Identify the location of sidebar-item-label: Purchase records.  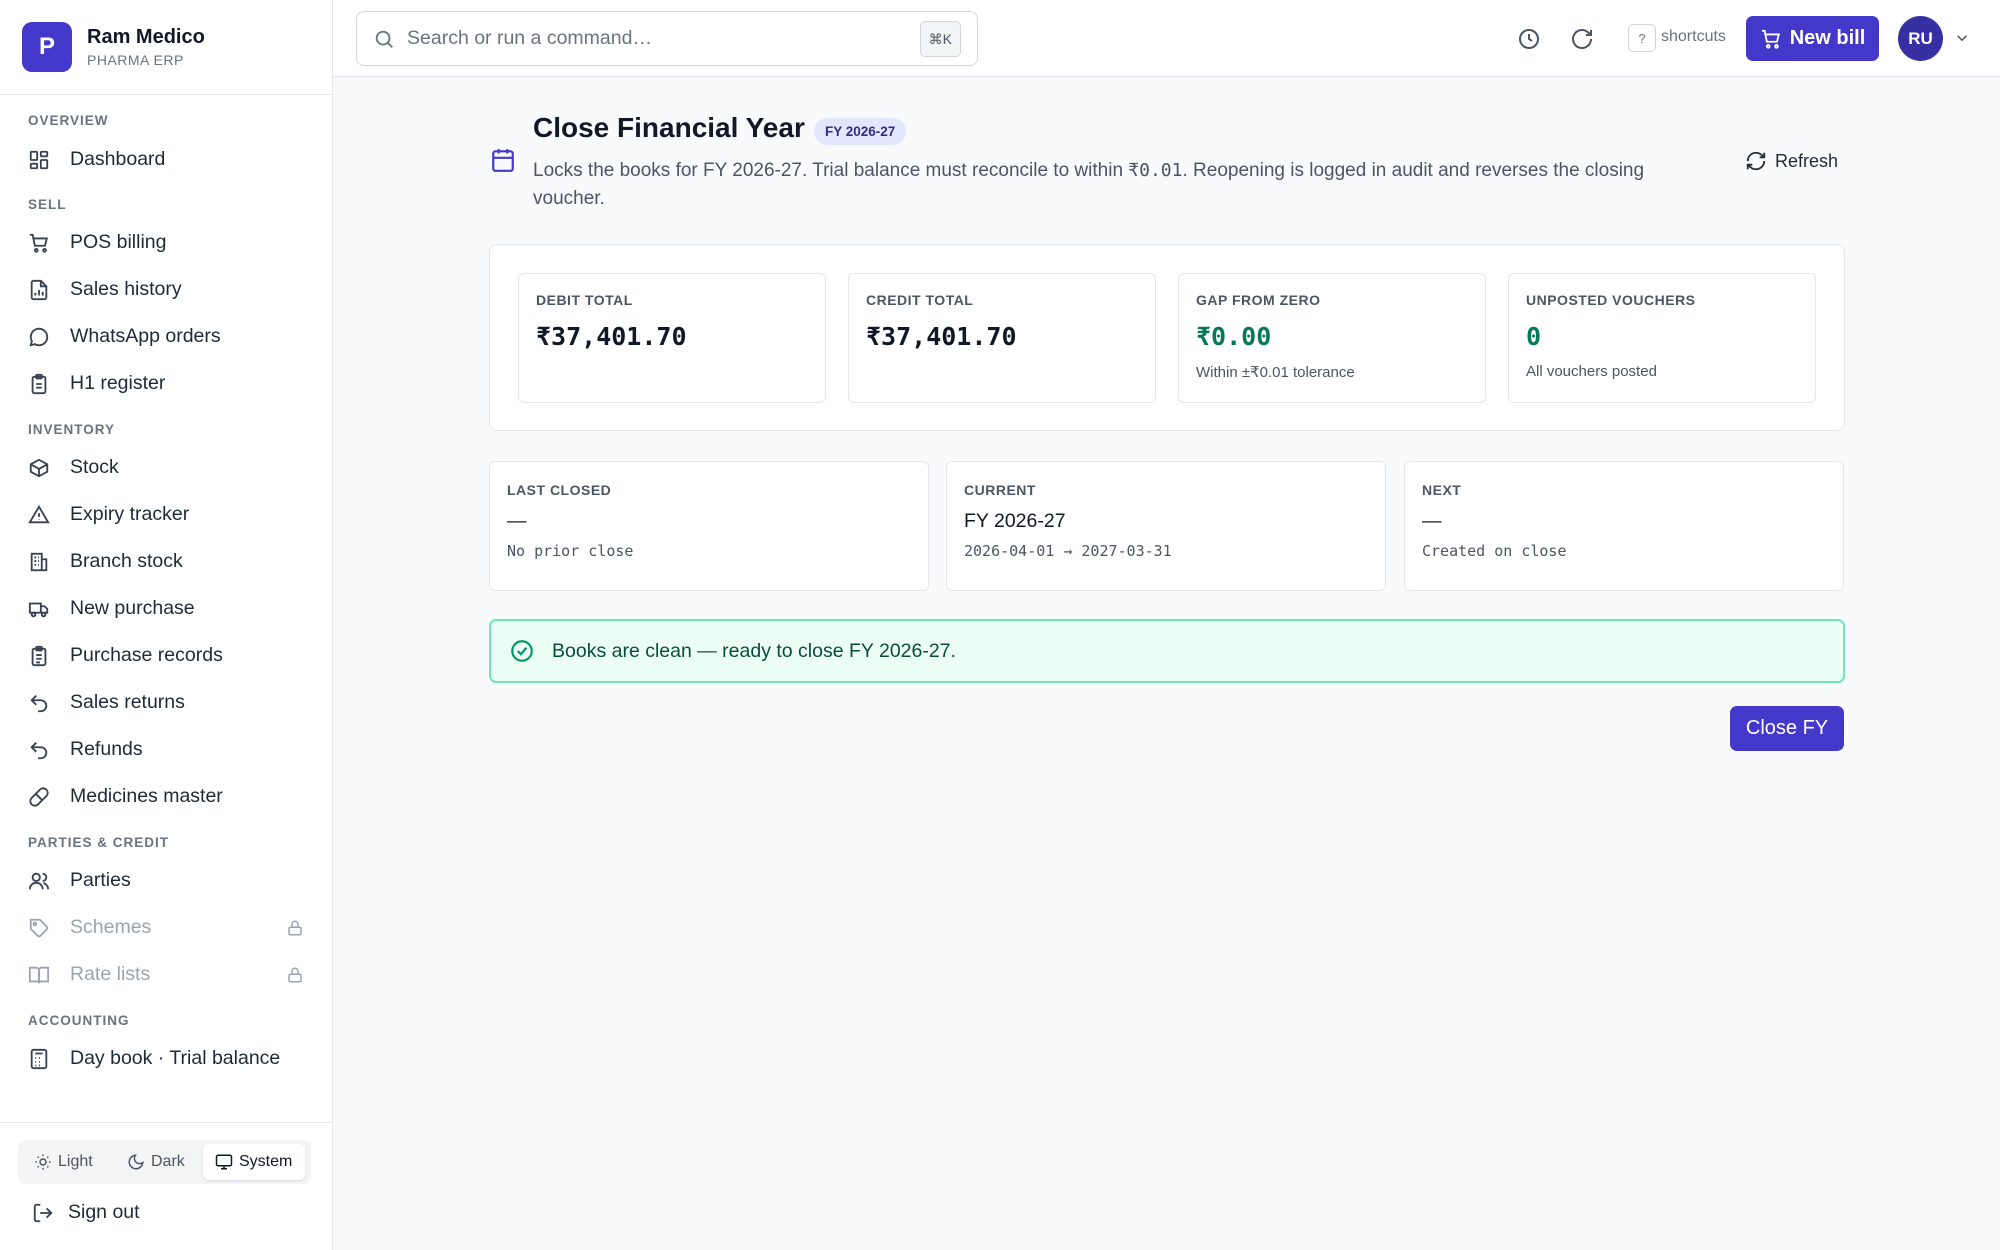
(146, 655).